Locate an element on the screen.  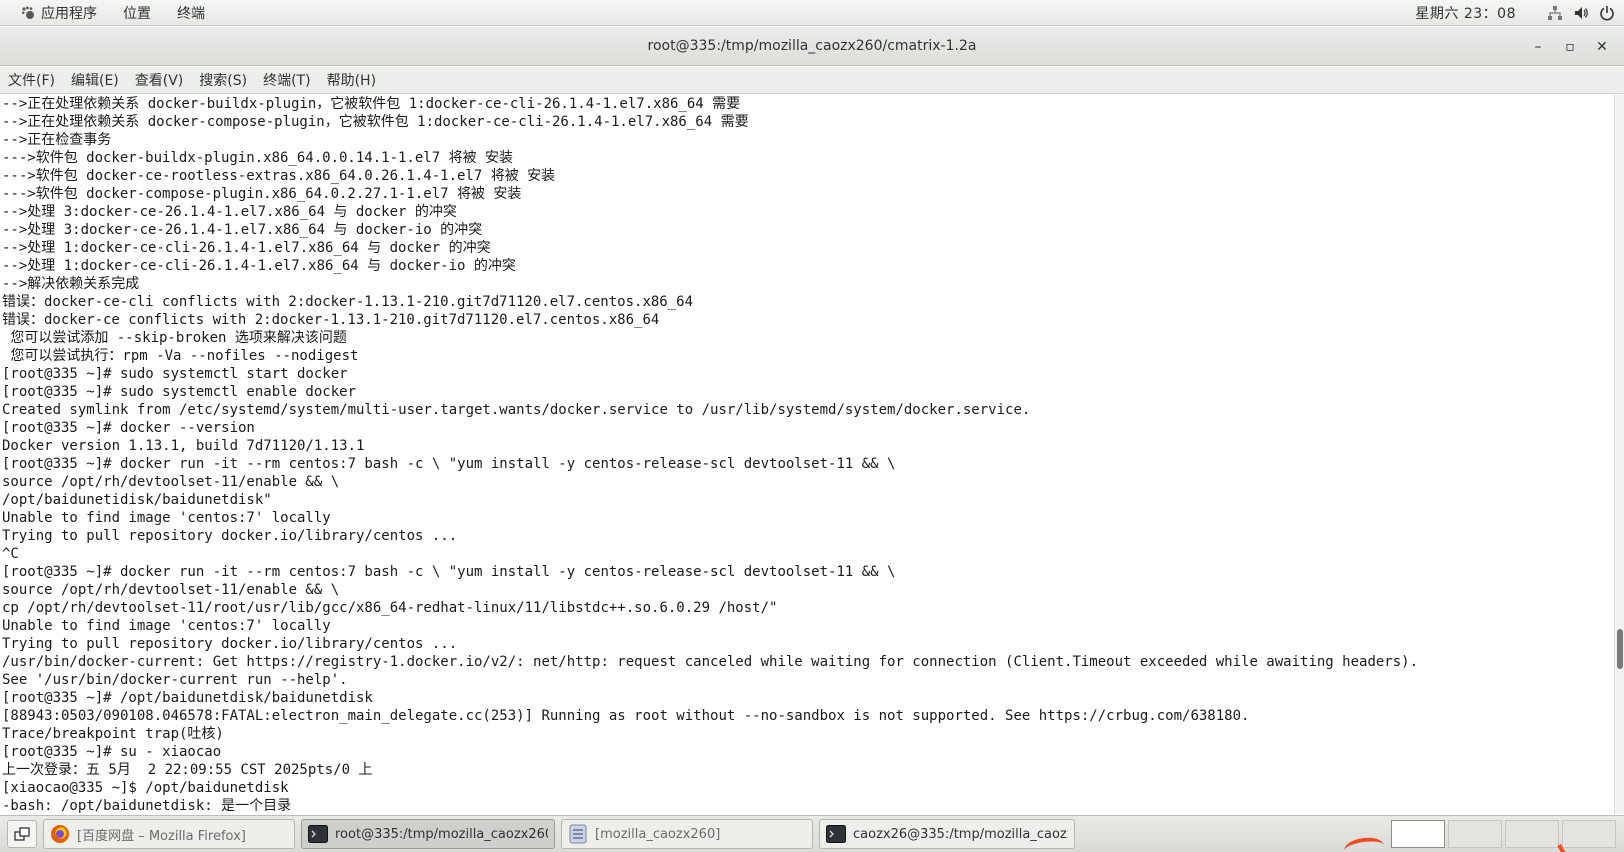
task-label: [百度网盘 – Mozilla Firefox] is located at coordinates (161, 836).